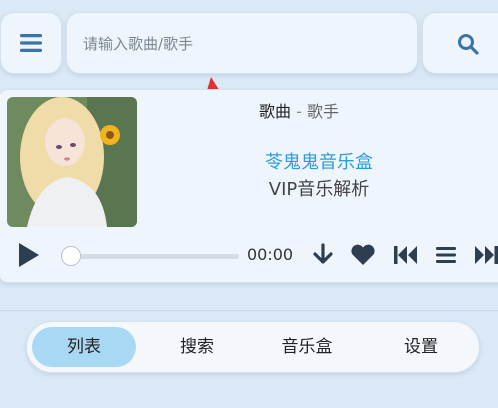  I want to click on next-icon, so click(485, 255).